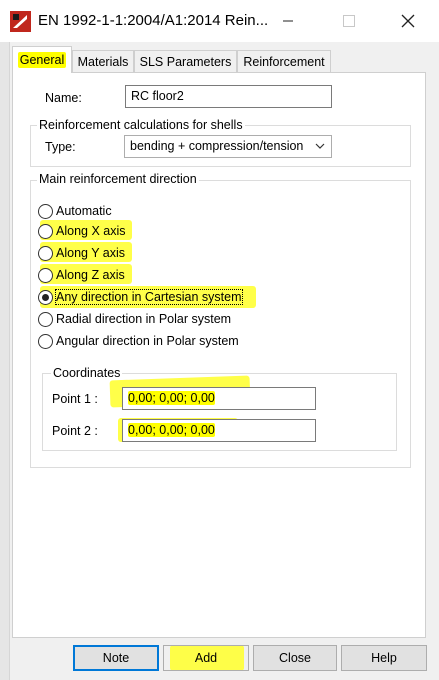 The height and width of the screenshot is (680, 439). Describe the element at coordinates (171, 398) in the screenshot. I see `point1-value: 0,00; 0,00; 0,00` at that location.